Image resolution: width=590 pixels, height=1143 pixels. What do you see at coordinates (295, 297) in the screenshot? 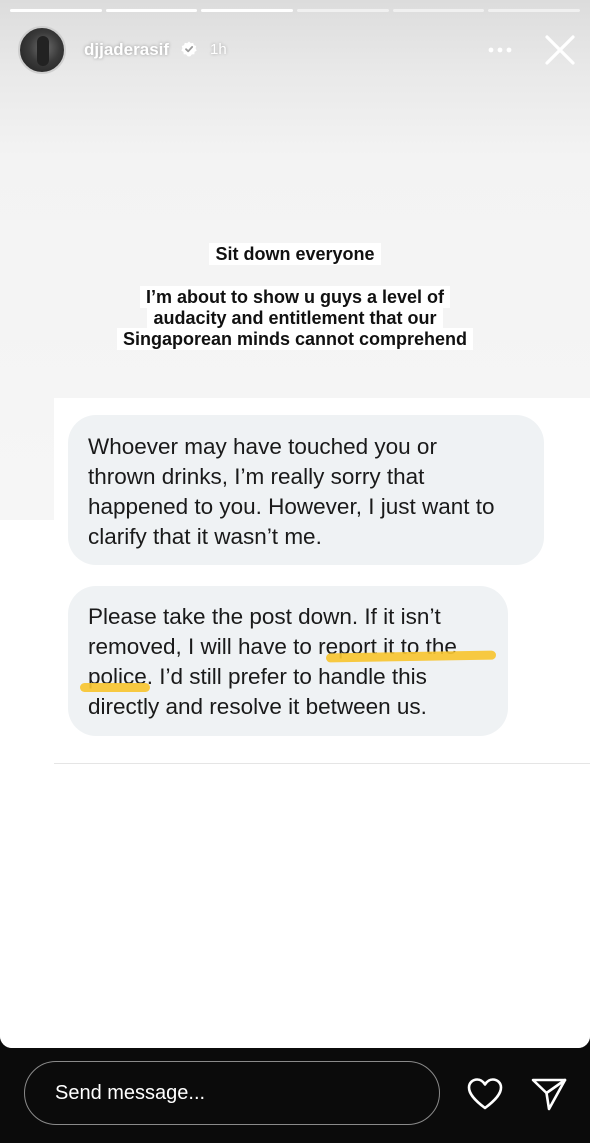
I see `caption-line: I’m about to show u guys a level of` at bounding box center [295, 297].